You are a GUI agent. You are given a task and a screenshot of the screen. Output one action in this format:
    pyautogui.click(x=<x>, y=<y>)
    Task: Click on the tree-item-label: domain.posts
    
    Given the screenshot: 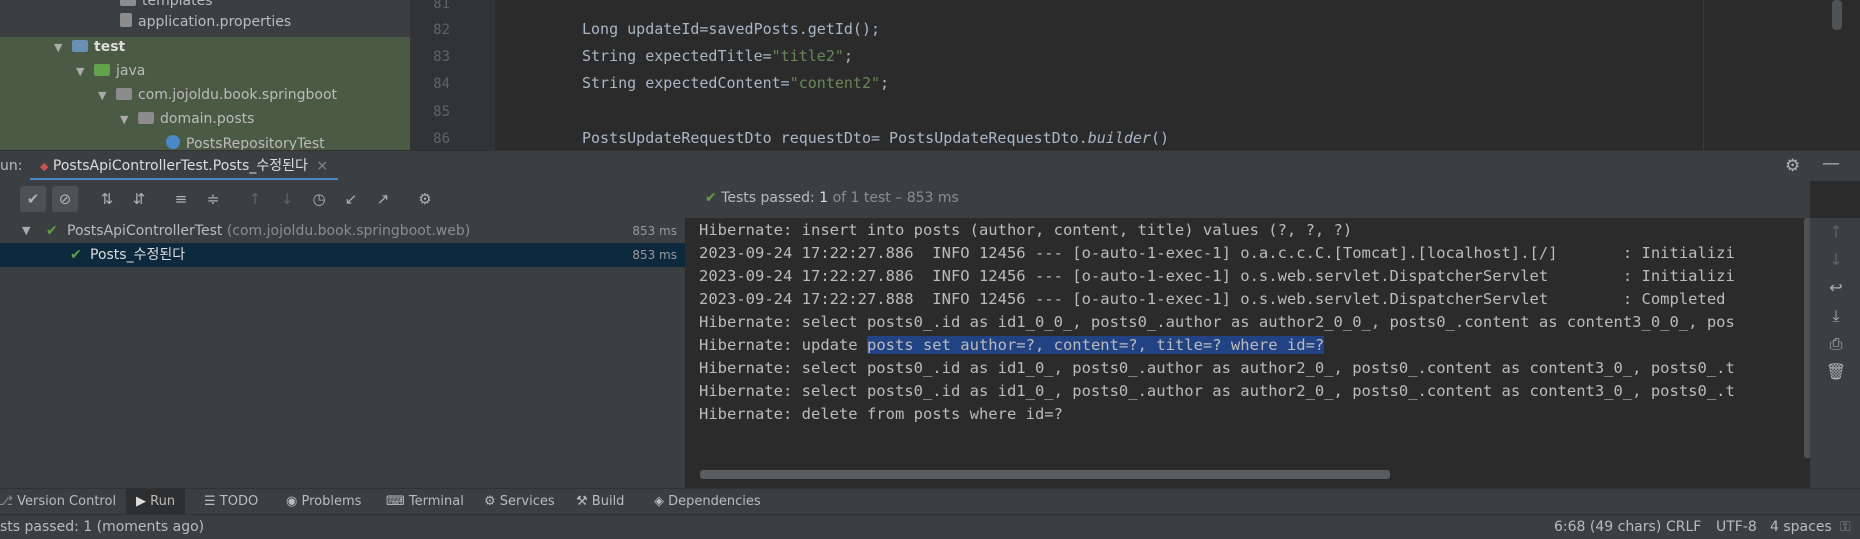 What is the action you would take?
    pyautogui.click(x=207, y=119)
    